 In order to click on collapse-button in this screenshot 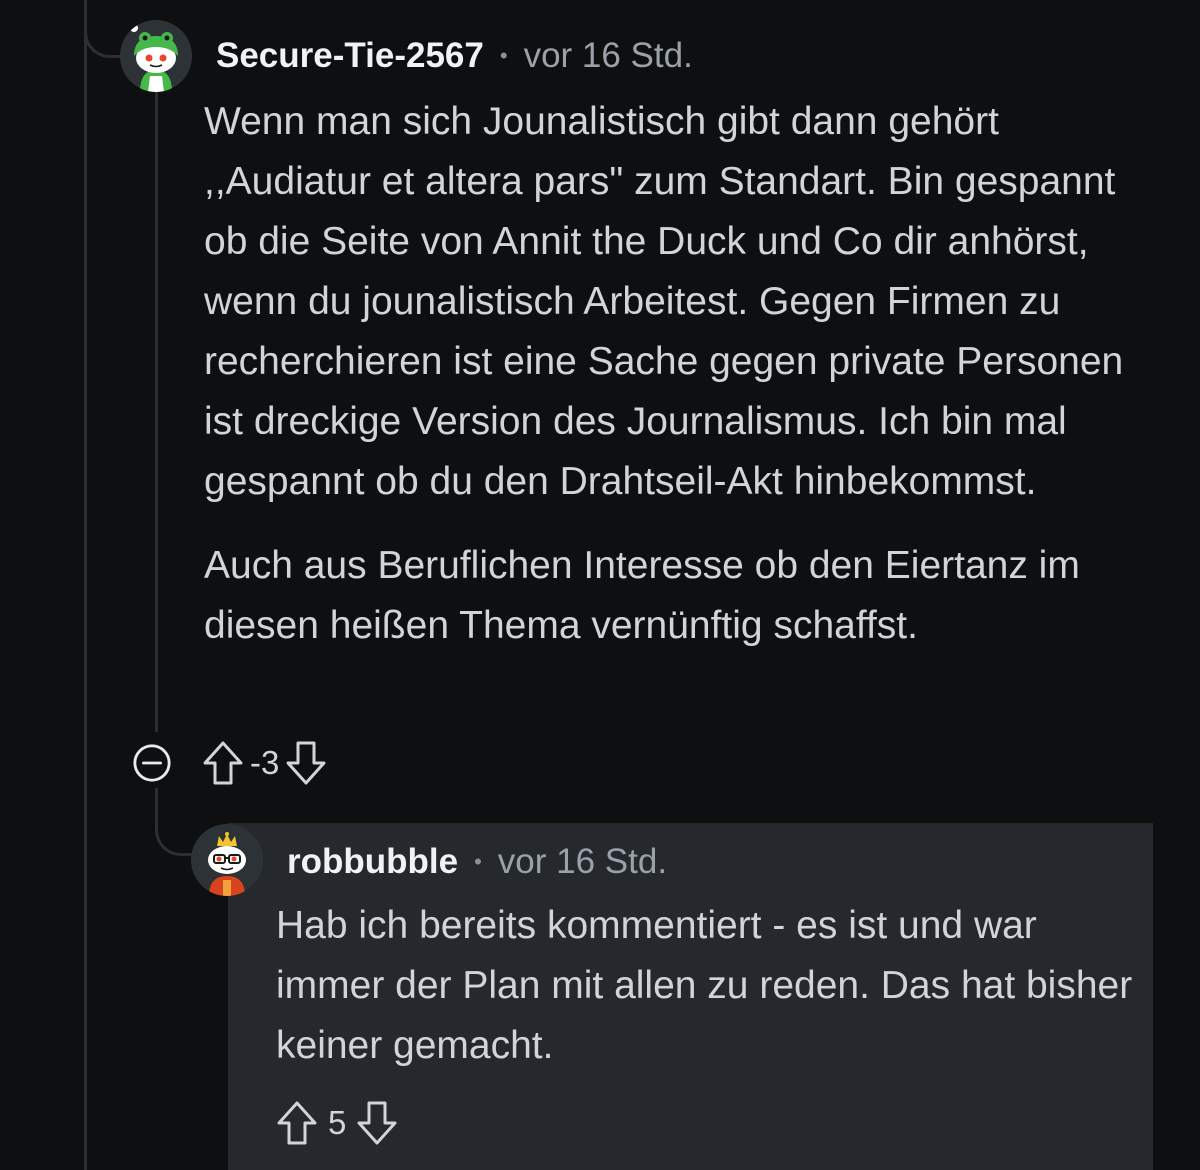, I will do `click(152, 763)`.